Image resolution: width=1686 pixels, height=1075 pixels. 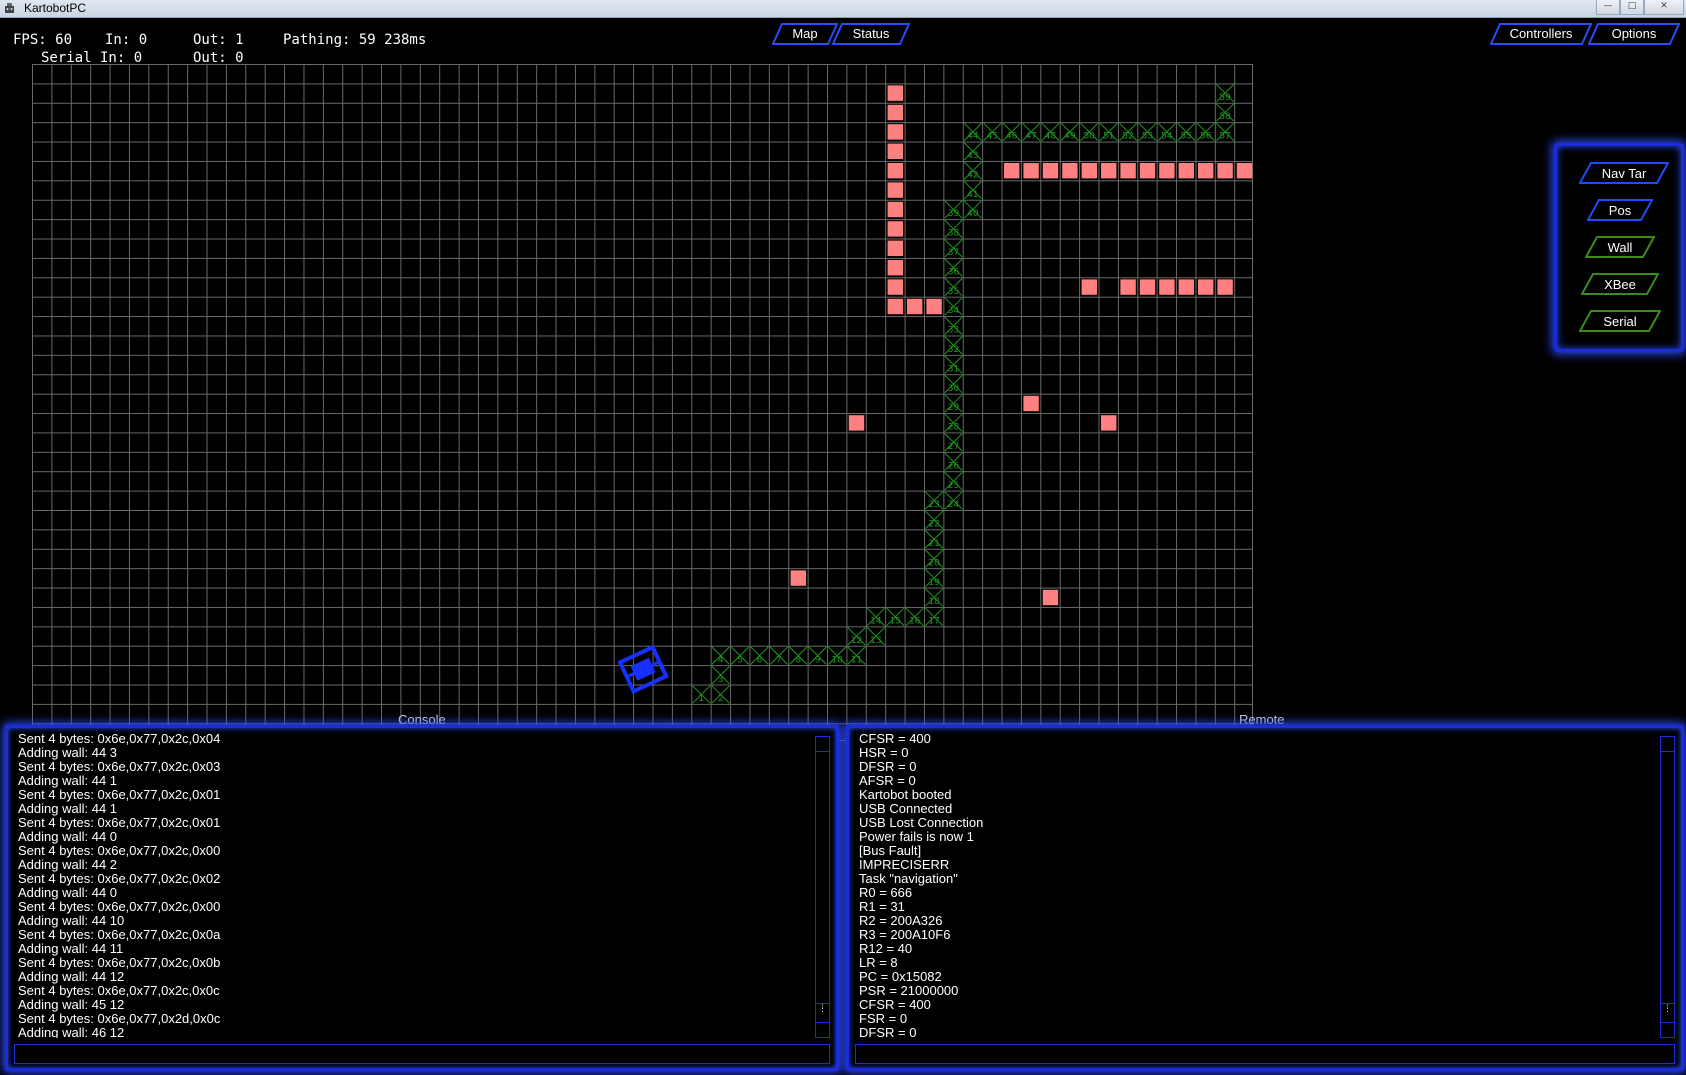 I want to click on log-line: Adding wall: 44 0, so click(x=68, y=836).